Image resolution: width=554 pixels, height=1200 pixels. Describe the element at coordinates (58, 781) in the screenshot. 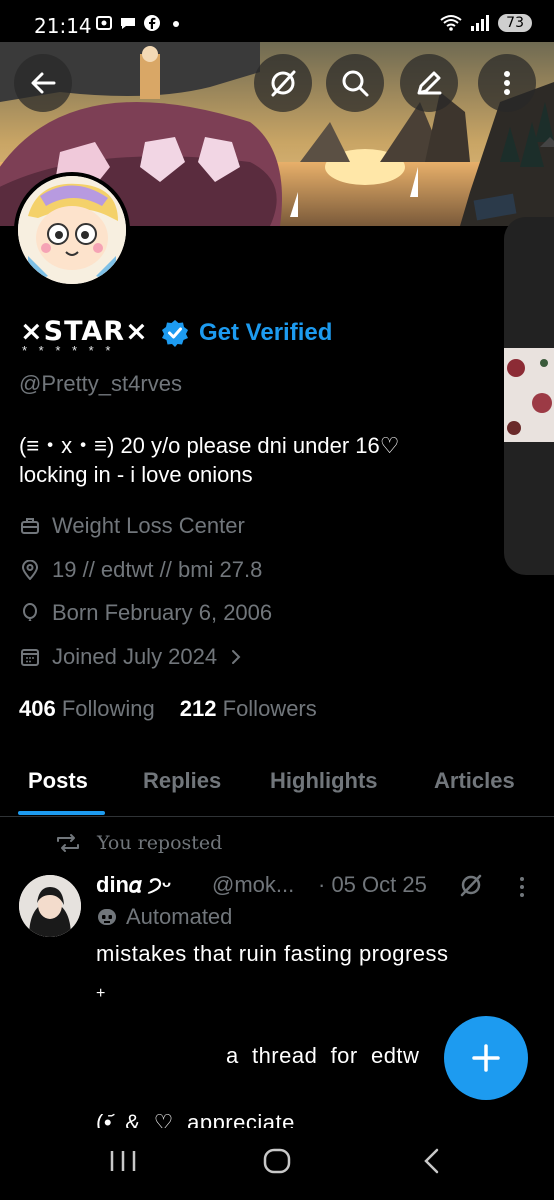

I see `tab-posts: Posts` at that location.